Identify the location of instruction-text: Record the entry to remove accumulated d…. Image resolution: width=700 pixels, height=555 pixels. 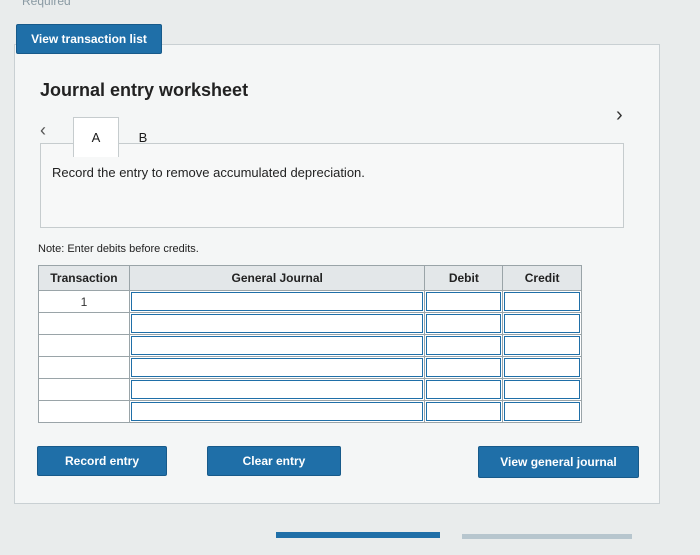
(208, 172).